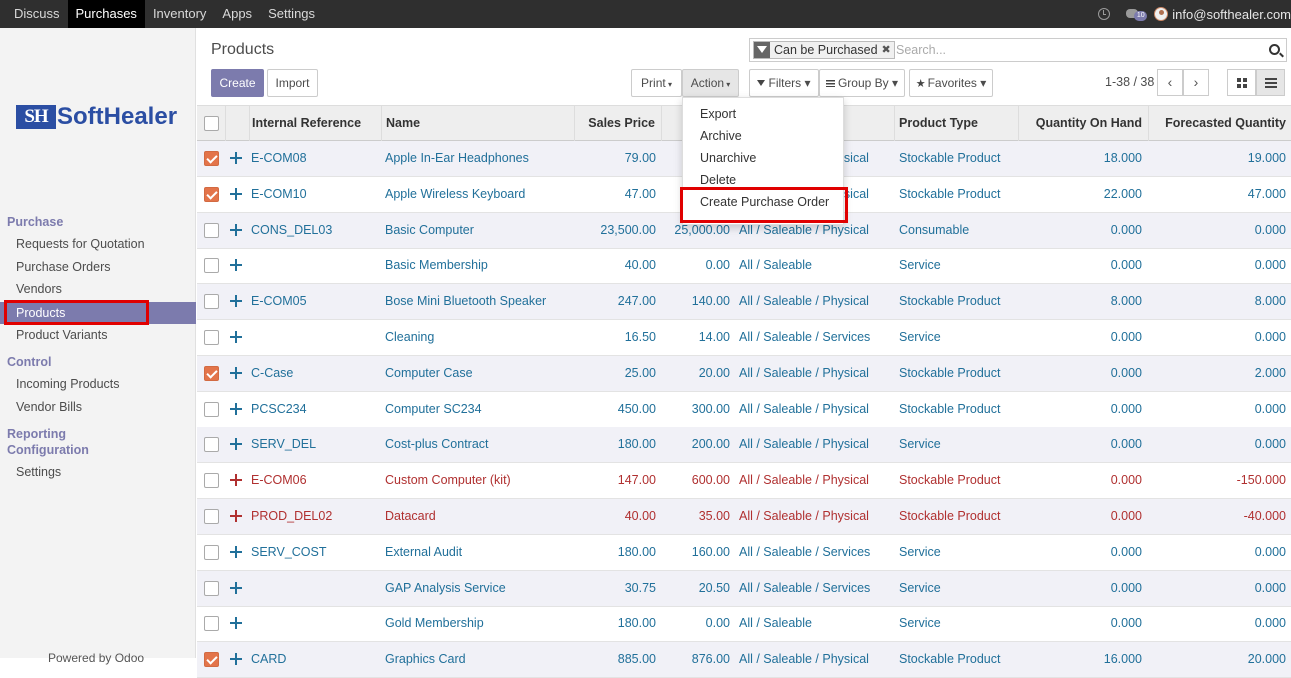 Image resolution: width=1291 pixels, height=678 pixels. I want to click on cell-internal-reference, so click(316, 337).